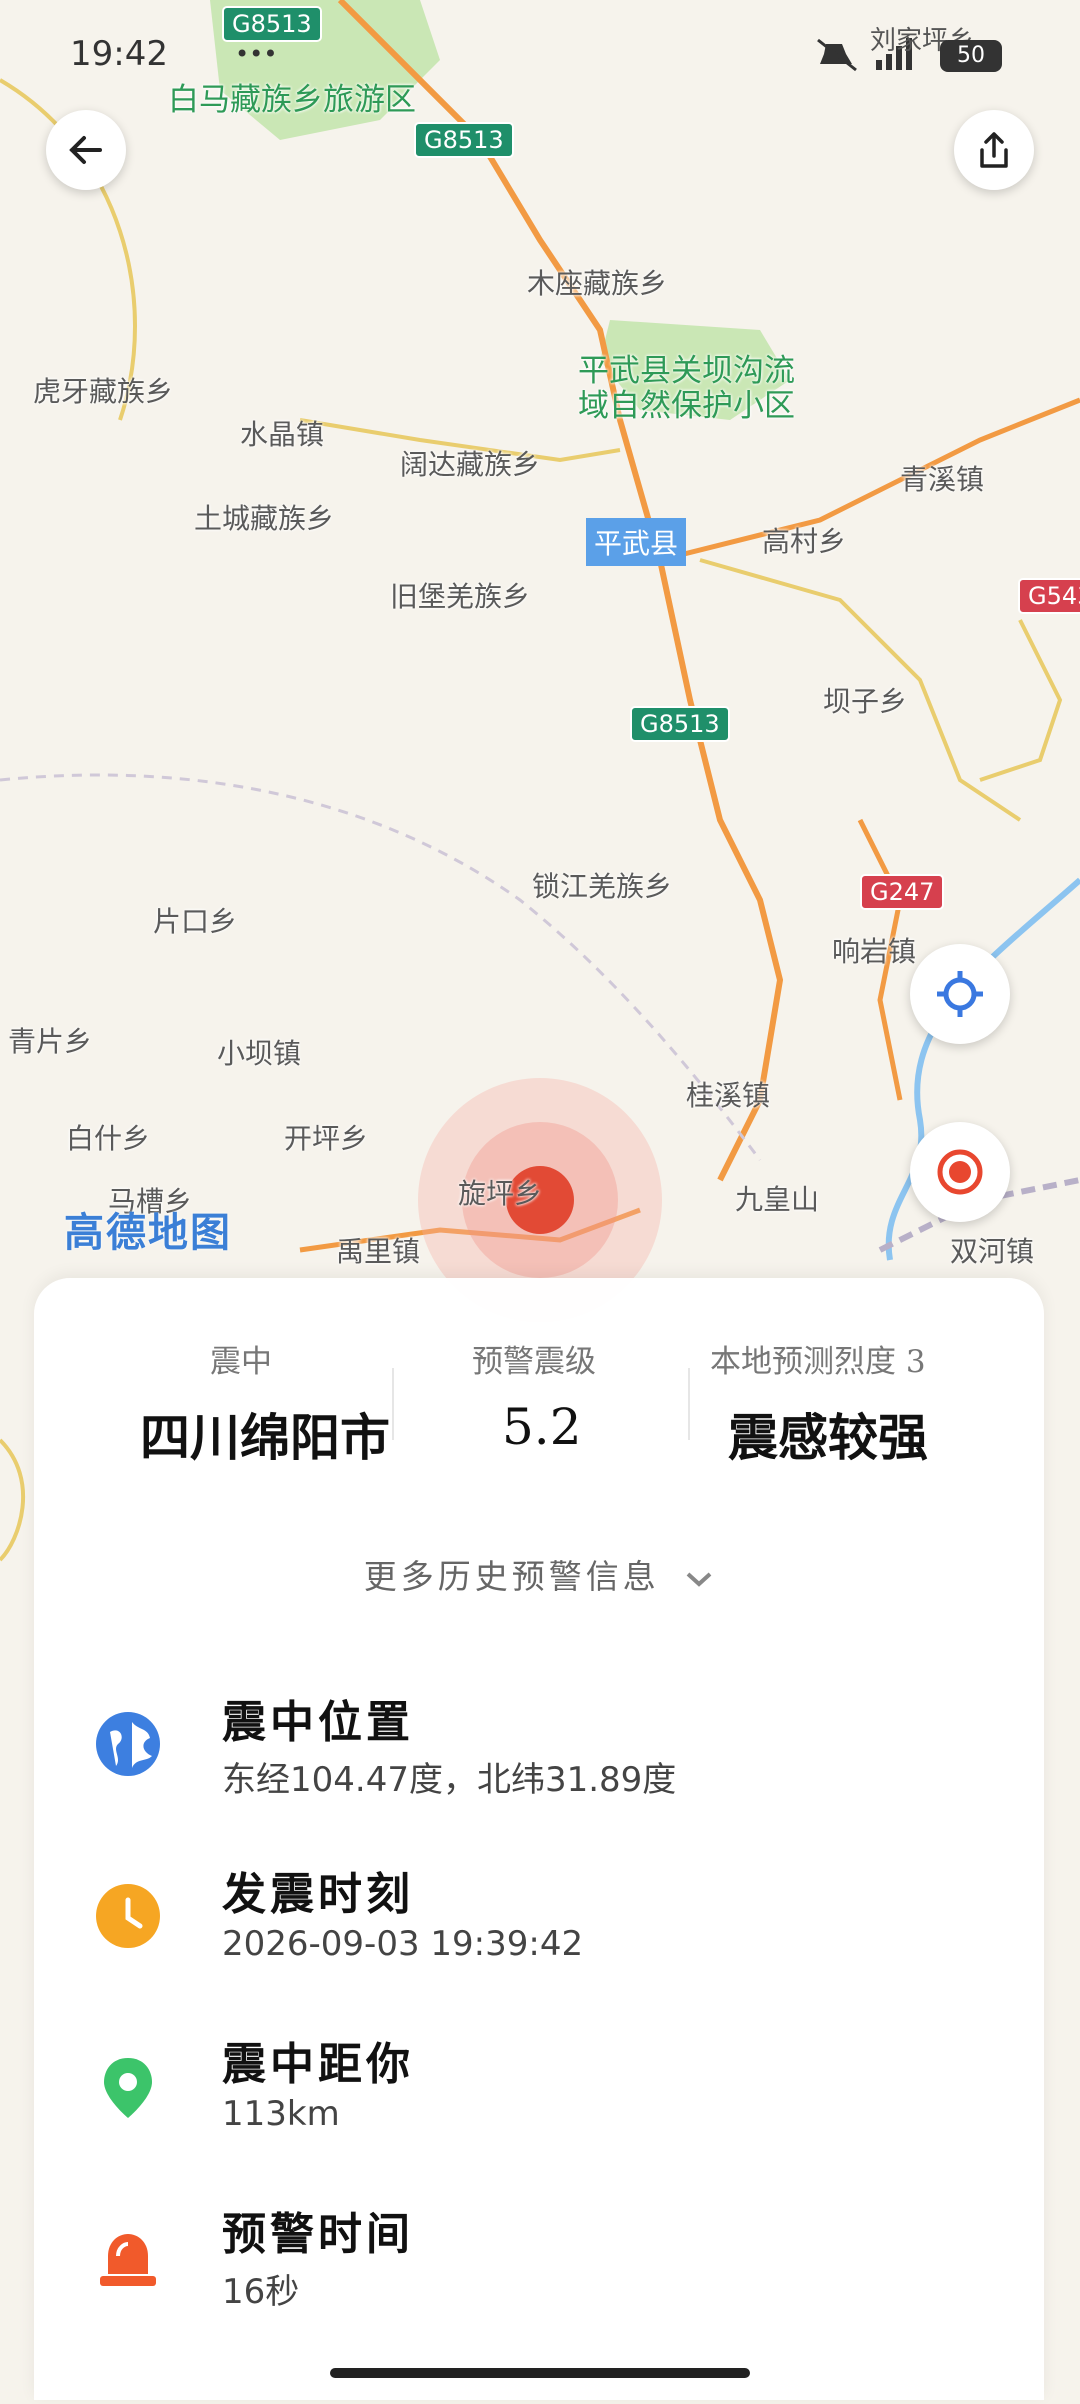  Describe the element at coordinates (804, 541) in the screenshot. I see `map-label: 高村乡` at that location.